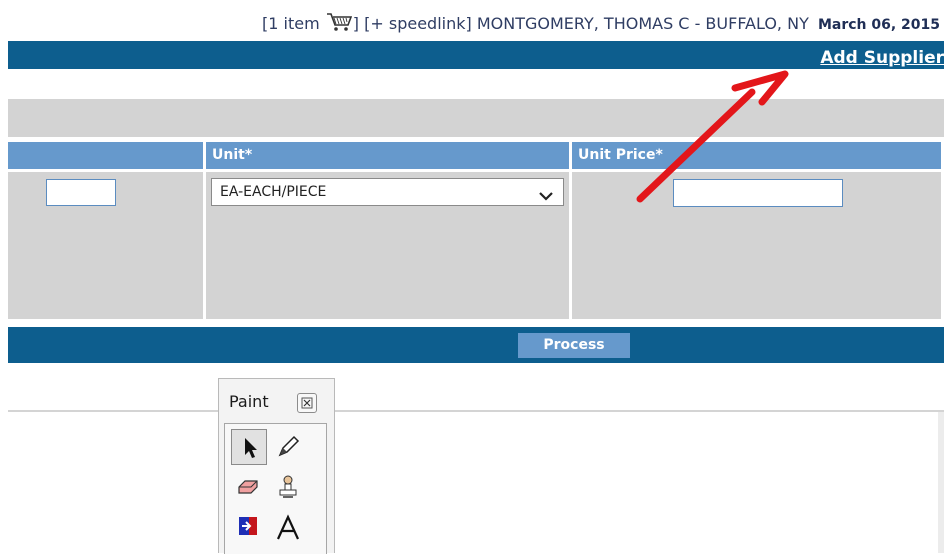  Describe the element at coordinates (387, 155) in the screenshot. I see `column-header-unit: Unit*` at that location.